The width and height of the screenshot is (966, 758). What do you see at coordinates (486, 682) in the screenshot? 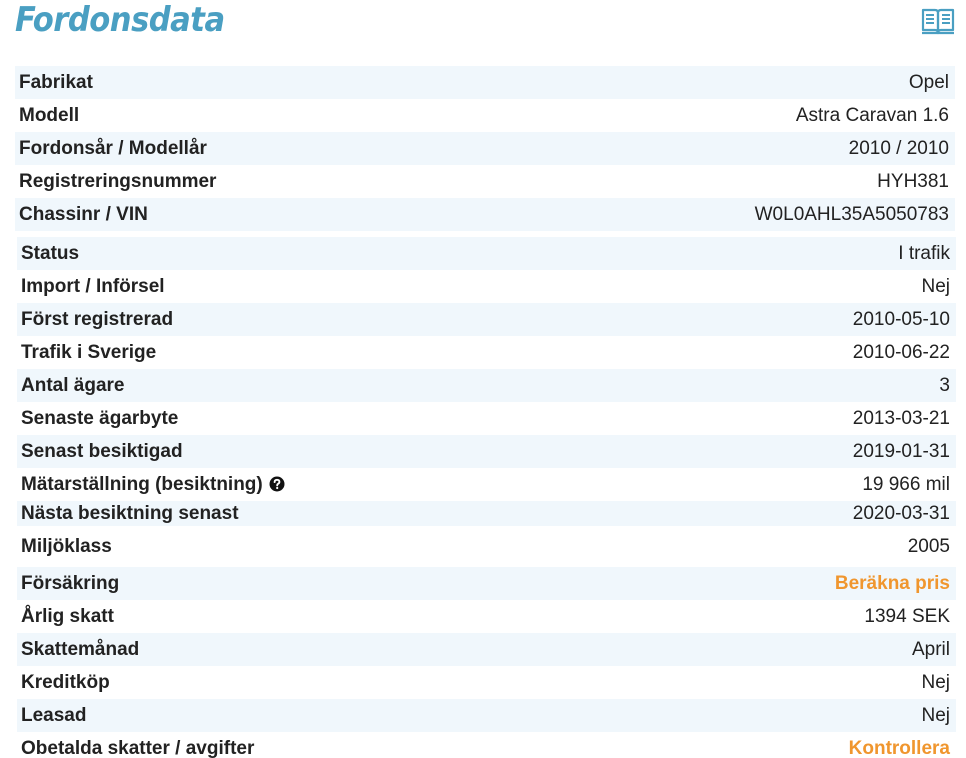
I see `table-row: Kreditköp Nej` at bounding box center [486, 682].